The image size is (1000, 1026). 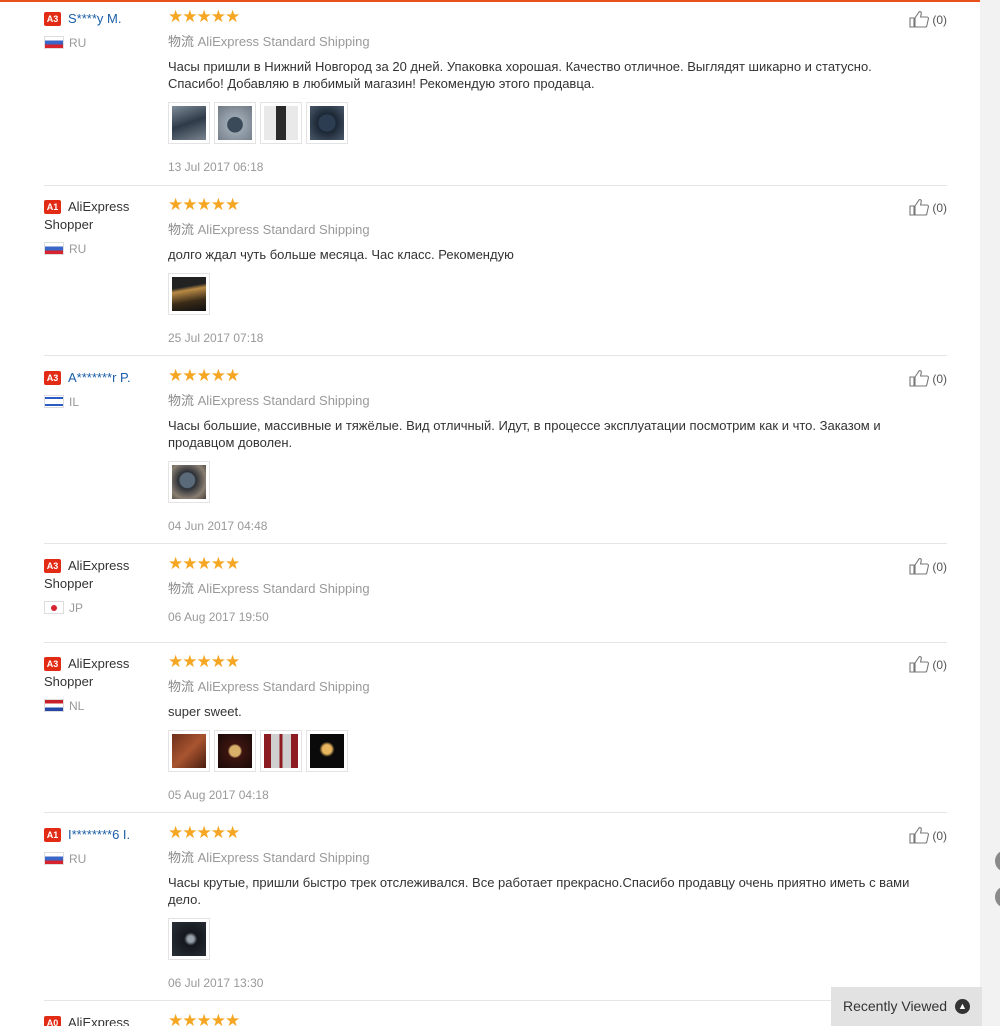 I want to click on country-code: JP, so click(x=76, y=608).